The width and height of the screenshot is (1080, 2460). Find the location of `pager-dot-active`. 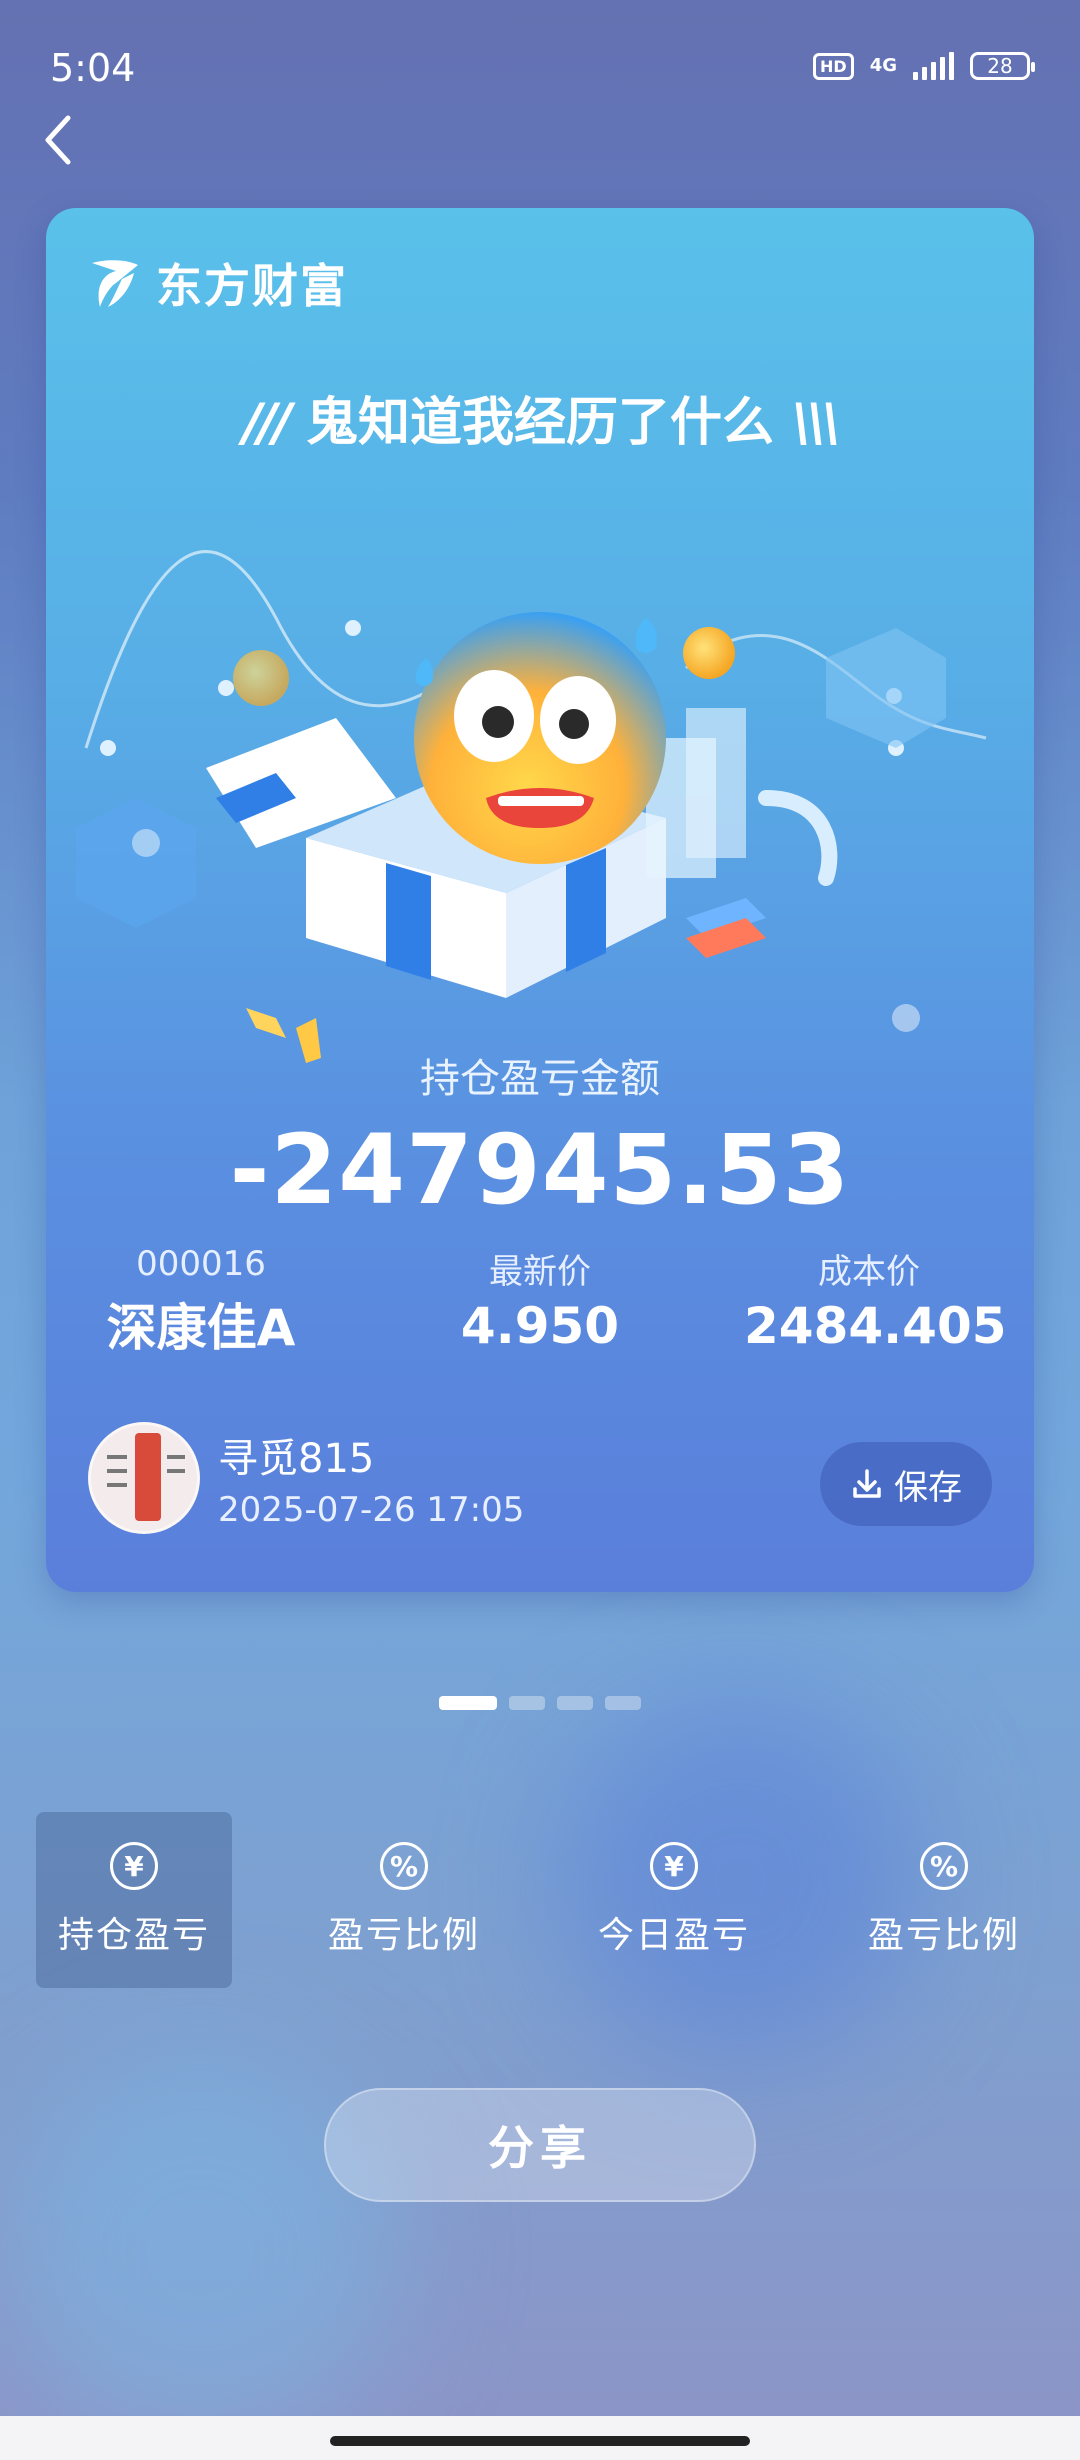

pager-dot-active is located at coordinates (468, 1703).